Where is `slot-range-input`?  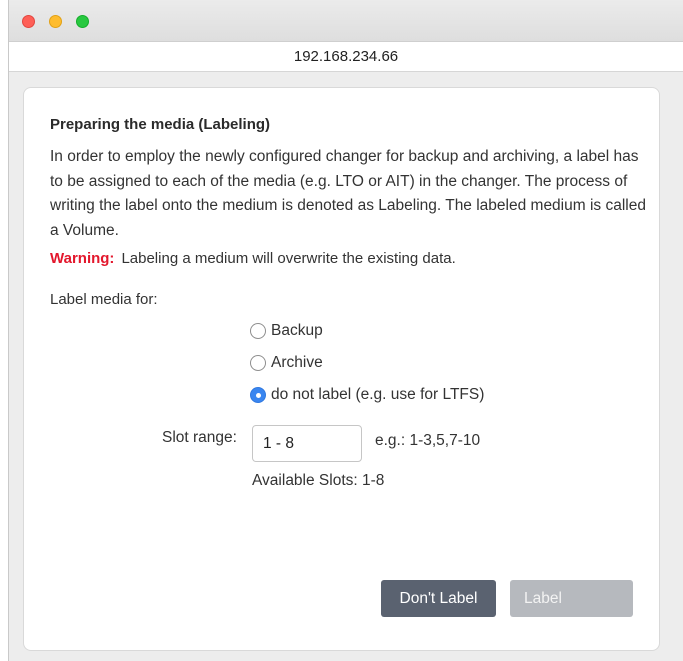 slot-range-input is located at coordinates (307, 443).